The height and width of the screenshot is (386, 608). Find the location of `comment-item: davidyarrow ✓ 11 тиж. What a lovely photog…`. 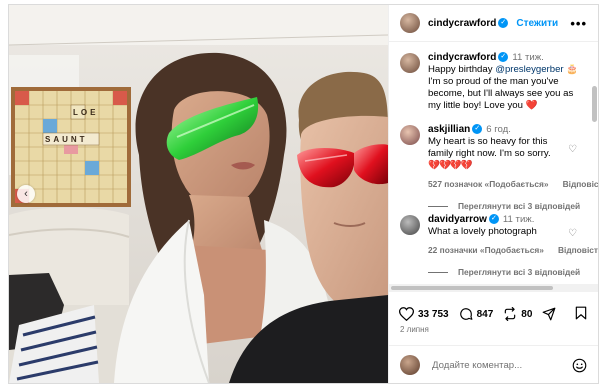

comment-item: davidyarrow ✓ 11 тиж. What a lovely photog… is located at coordinates (499, 246).